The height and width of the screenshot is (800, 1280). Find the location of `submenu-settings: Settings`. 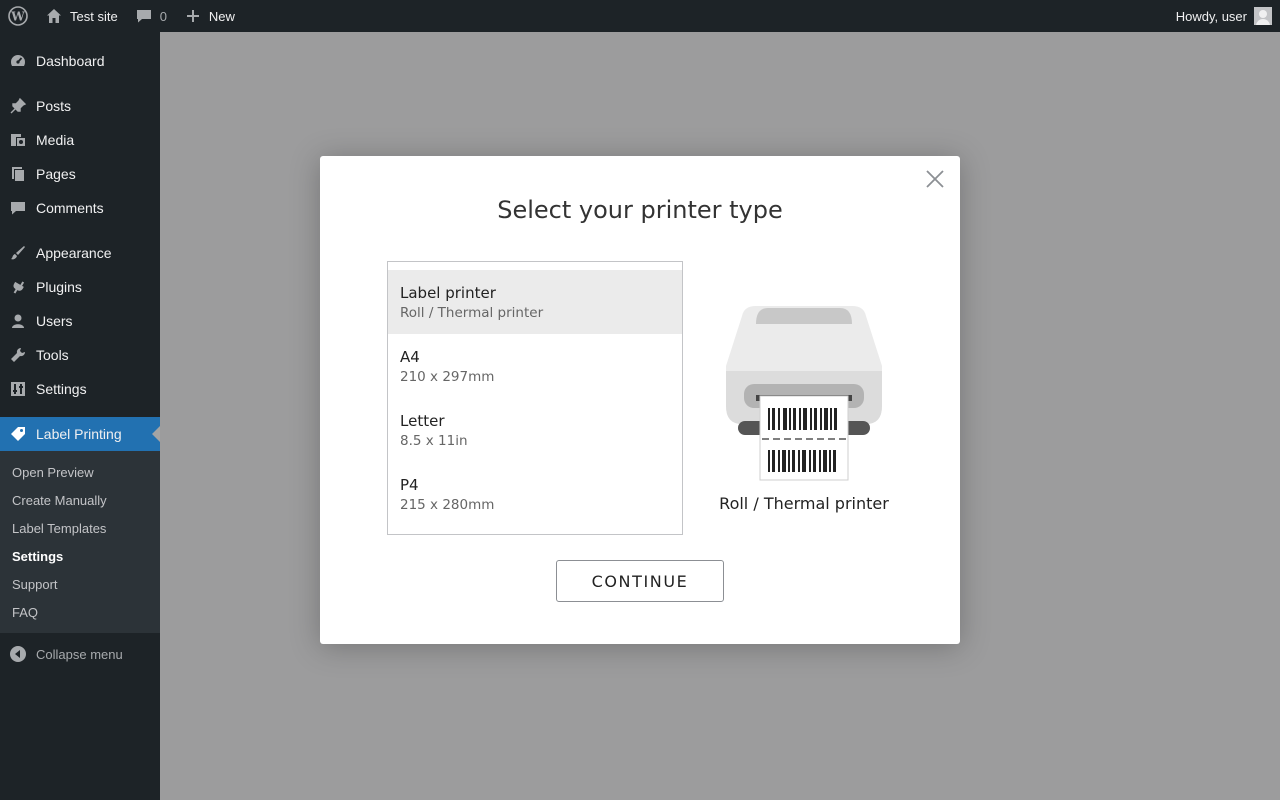

submenu-settings: Settings is located at coordinates (80, 556).